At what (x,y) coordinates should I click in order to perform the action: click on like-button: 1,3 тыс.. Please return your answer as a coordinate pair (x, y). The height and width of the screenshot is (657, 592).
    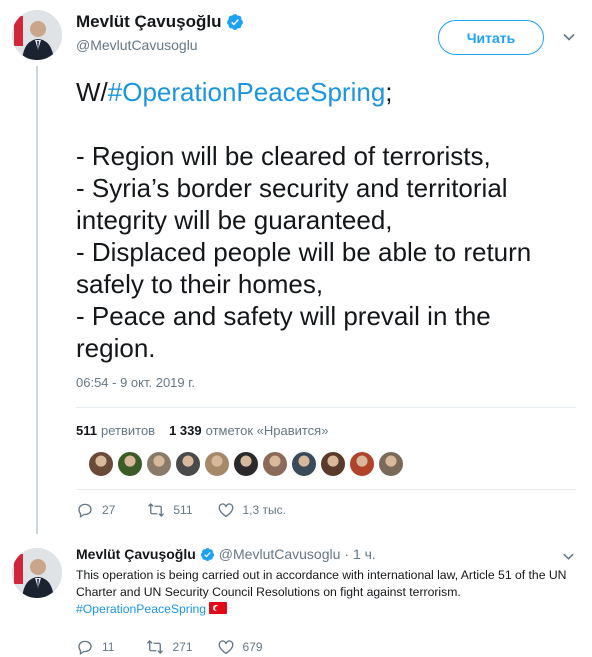
    Looking at the image, I should click on (251, 510).